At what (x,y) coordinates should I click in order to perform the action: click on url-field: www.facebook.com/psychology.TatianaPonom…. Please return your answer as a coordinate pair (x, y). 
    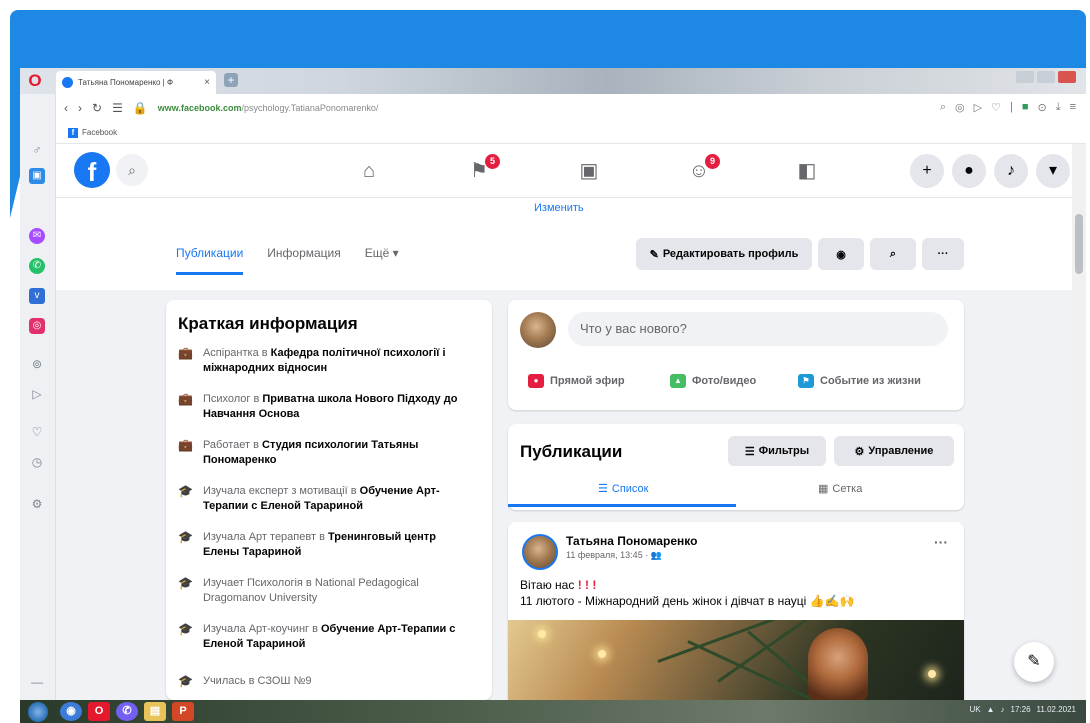
    Looking at the image, I should click on (268, 108).